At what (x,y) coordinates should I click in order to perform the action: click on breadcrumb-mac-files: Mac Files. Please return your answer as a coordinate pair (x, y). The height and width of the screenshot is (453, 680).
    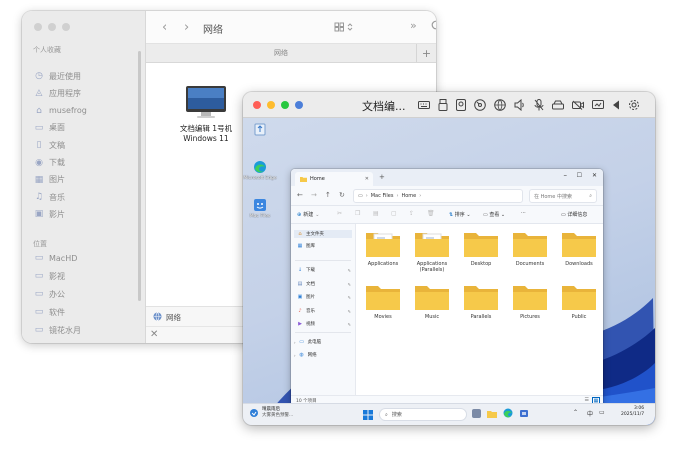
    Looking at the image, I should click on (382, 196).